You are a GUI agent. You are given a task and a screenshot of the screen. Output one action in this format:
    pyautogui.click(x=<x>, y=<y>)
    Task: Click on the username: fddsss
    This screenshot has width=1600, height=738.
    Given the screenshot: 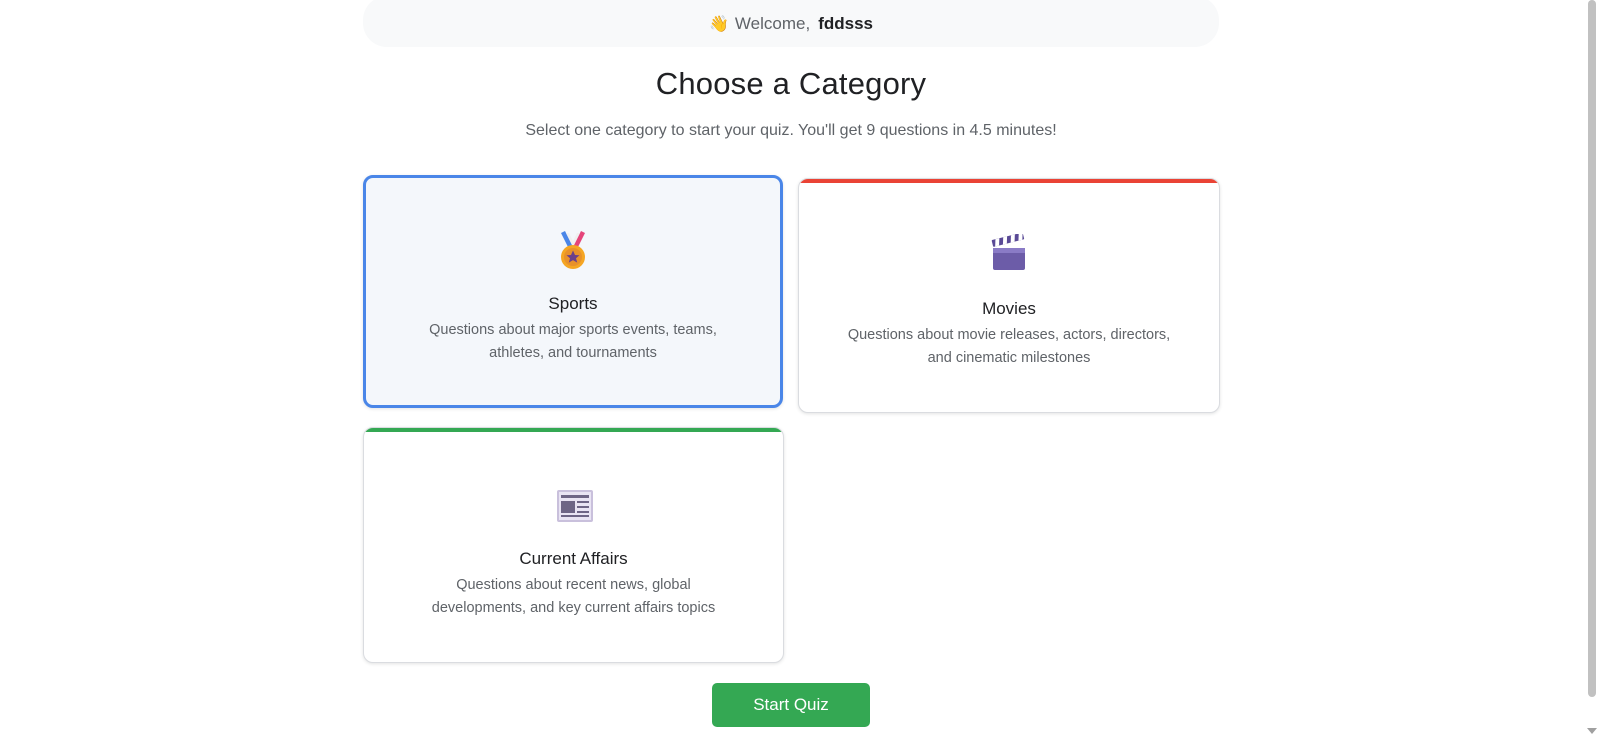 What is the action you would take?
    pyautogui.click(x=845, y=23)
    